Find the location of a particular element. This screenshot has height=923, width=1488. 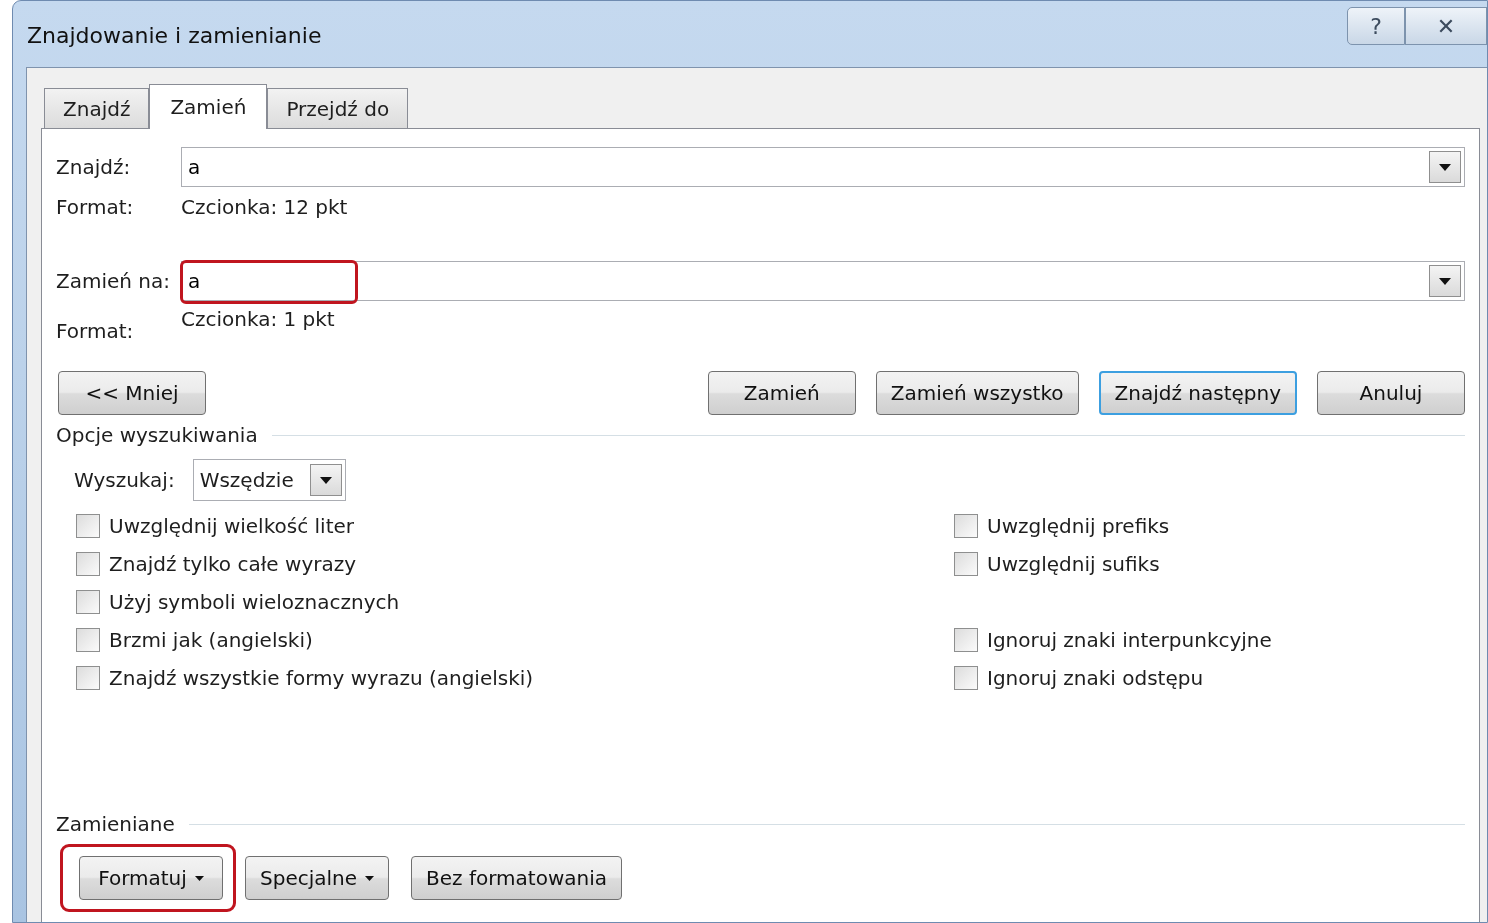

checkbox-option: Ignoruj znaki interpunkcyjne is located at coordinates (1113, 640).